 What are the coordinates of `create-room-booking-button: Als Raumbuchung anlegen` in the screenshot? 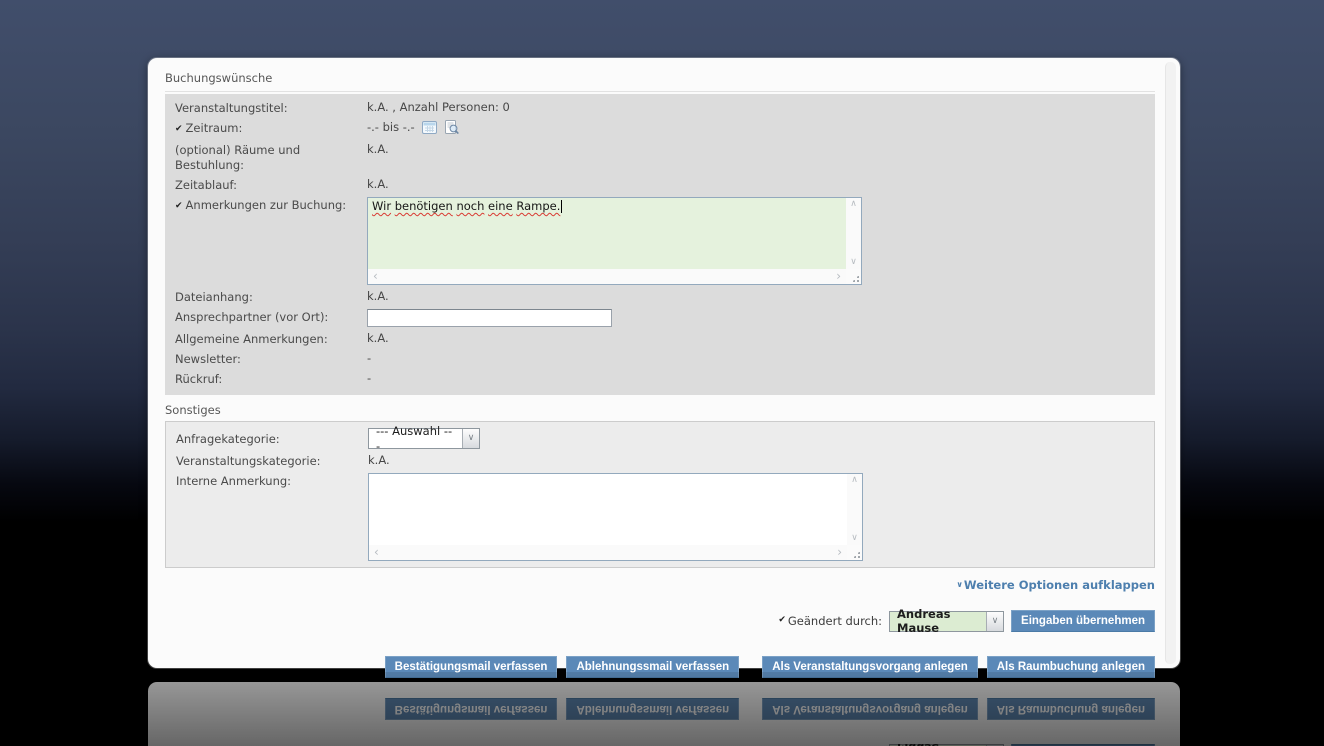 It's located at (1070, 667).